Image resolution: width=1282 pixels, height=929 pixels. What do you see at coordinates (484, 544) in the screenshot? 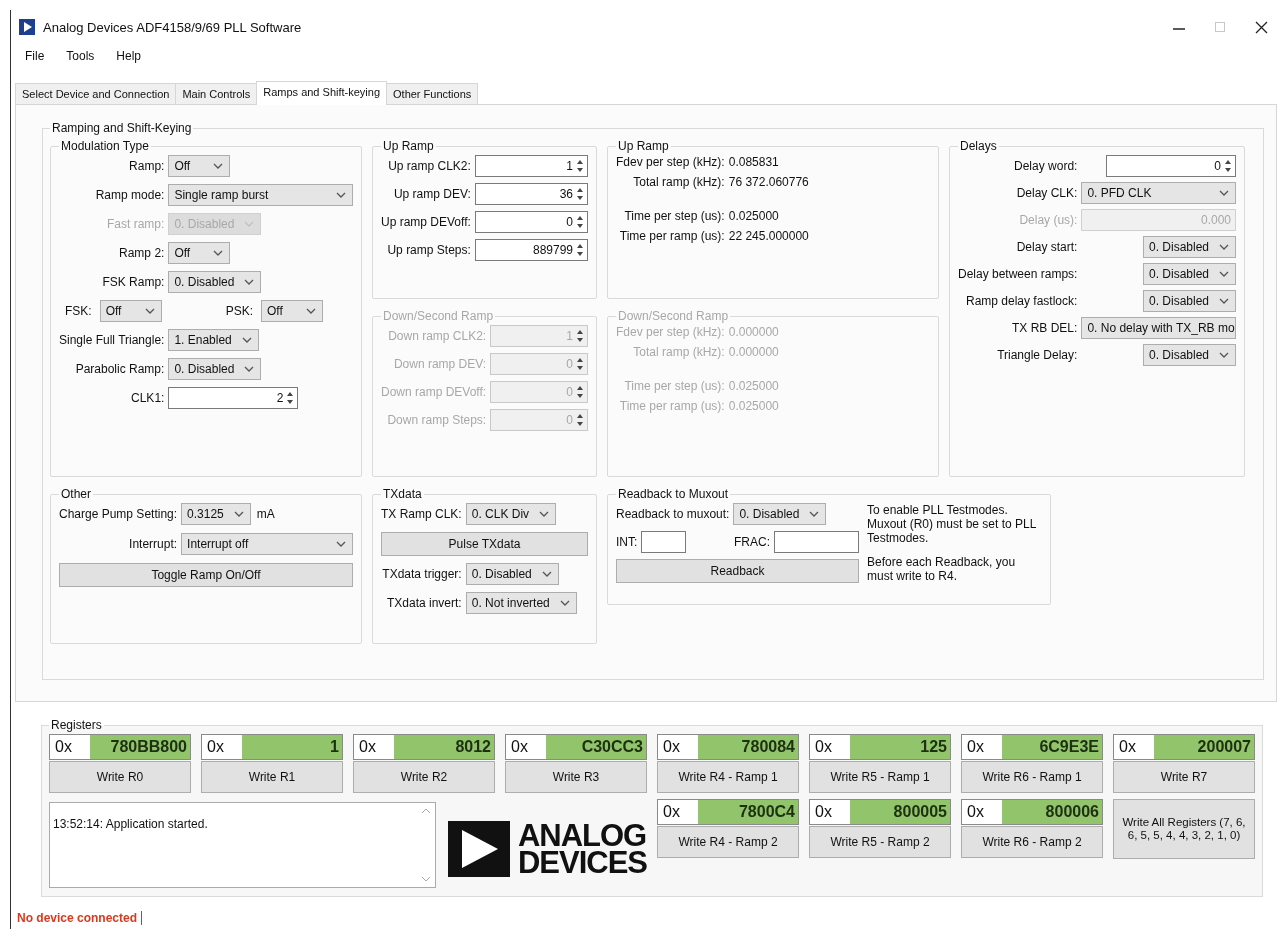
I see `push-button: Pulse TXdata` at bounding box center [484, 544].